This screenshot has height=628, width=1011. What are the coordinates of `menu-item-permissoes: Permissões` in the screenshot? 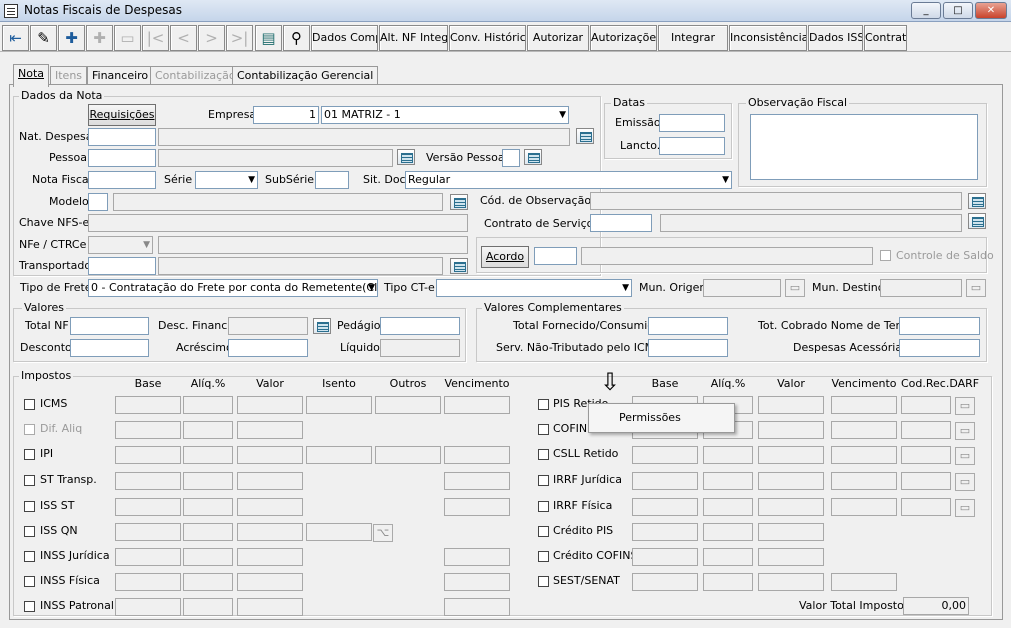 It's located at (650, 417).